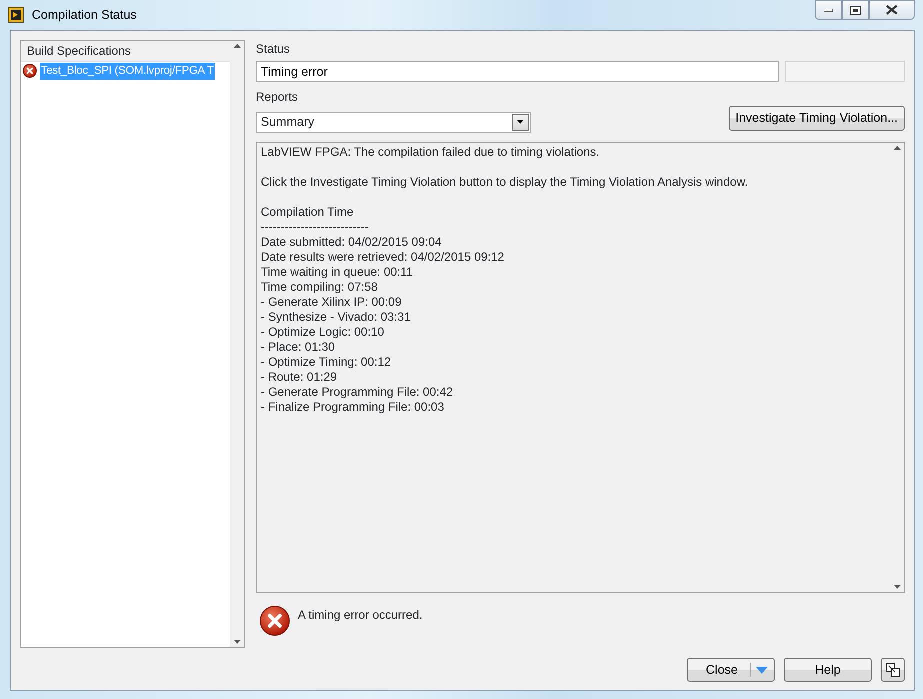 The width and height of the screenshot is (923, 699). Describe the element at coordinates (828, 670) in the screenshot. I see `help-button: Help` at that location.